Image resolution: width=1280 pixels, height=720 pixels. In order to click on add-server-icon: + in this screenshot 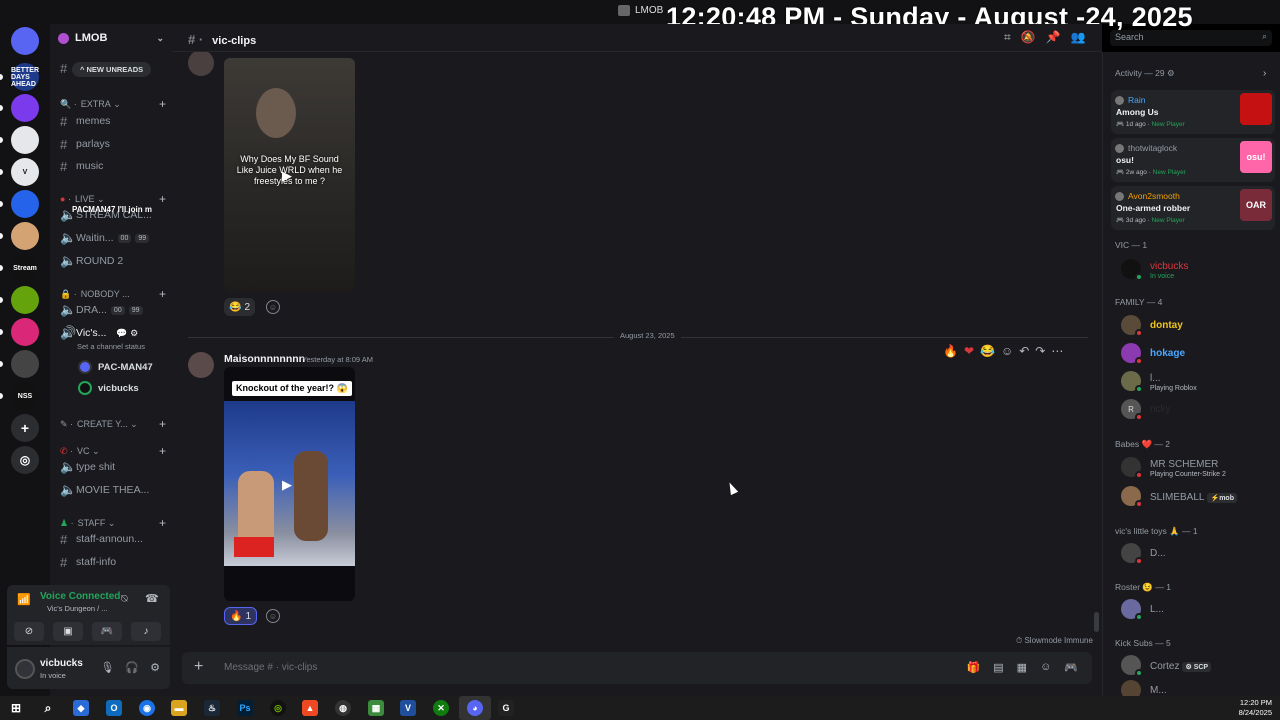, I will do `click(25, 428)`.